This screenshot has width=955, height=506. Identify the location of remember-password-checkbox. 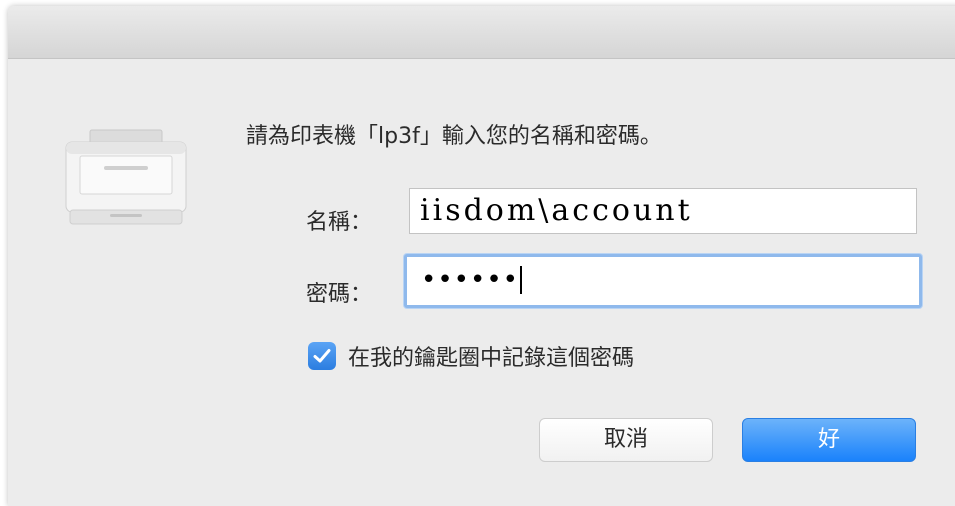
(322, 356).